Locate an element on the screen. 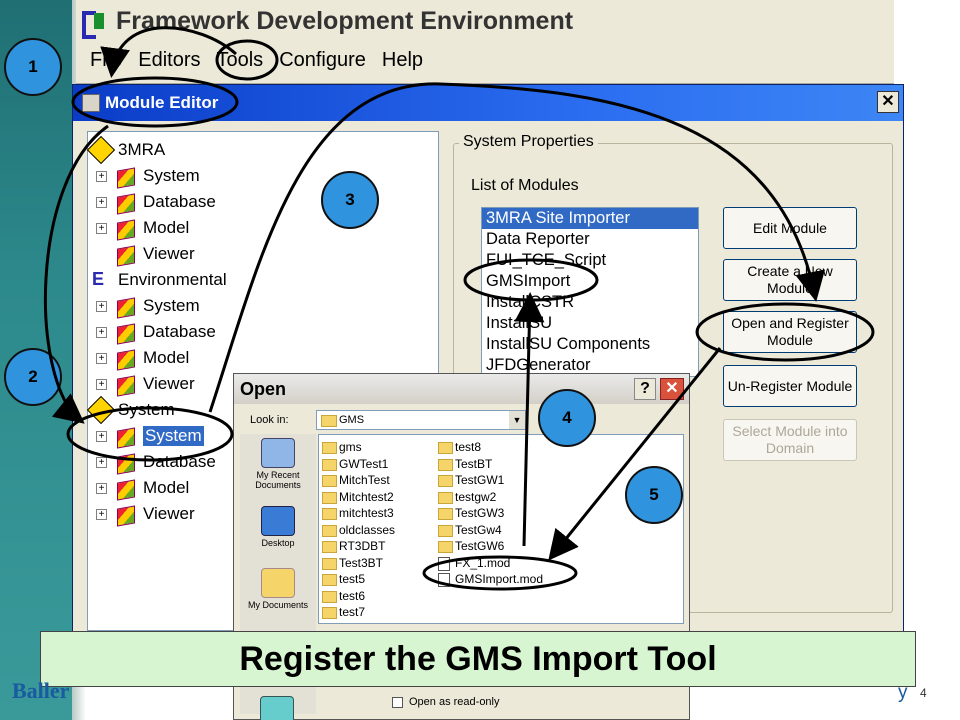  app-title: Framework Development Environment is located at coordinates (345, 20).